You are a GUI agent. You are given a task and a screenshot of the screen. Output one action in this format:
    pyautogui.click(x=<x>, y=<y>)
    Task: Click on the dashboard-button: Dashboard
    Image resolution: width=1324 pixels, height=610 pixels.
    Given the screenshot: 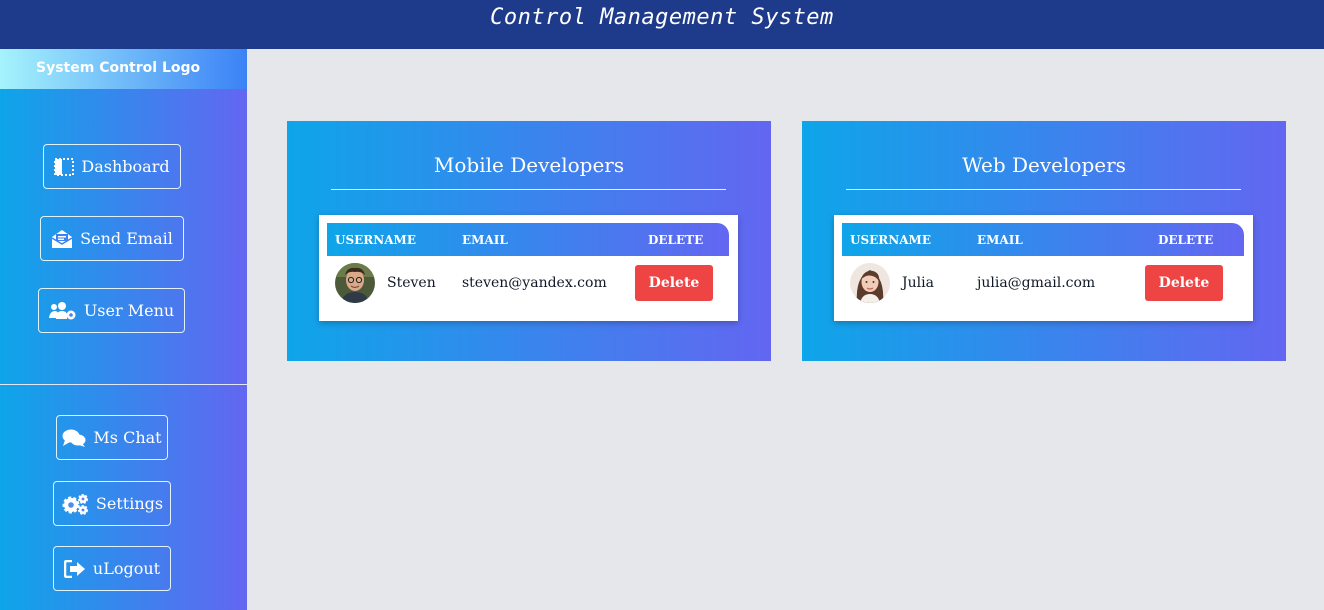 What is the action you would take?
    pyautogui.click(x=112, y=166)
    